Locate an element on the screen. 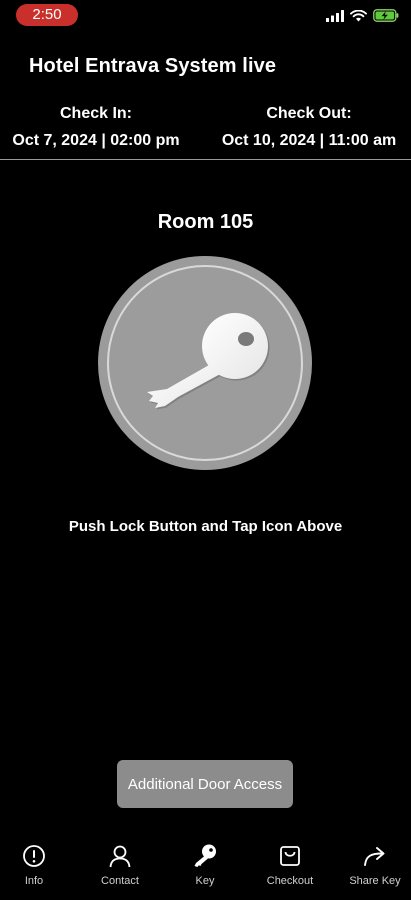 Image resolution: width=411 pixels, height=900 pixels. share-arrow-icon is located at coordinates (375, 856).